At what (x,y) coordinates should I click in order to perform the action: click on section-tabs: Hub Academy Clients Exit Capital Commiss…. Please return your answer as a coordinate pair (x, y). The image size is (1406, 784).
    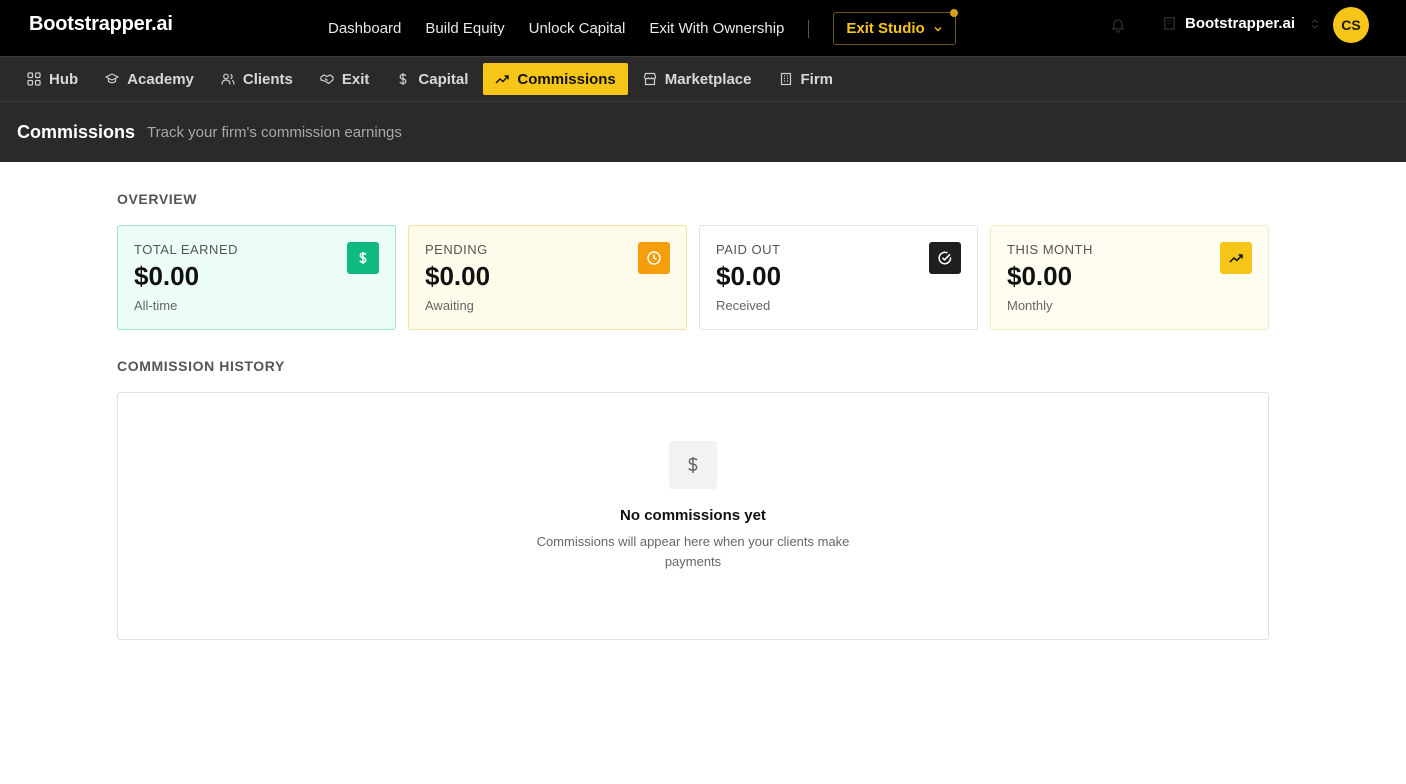
    Looking at the image, I should click on (703, 79).